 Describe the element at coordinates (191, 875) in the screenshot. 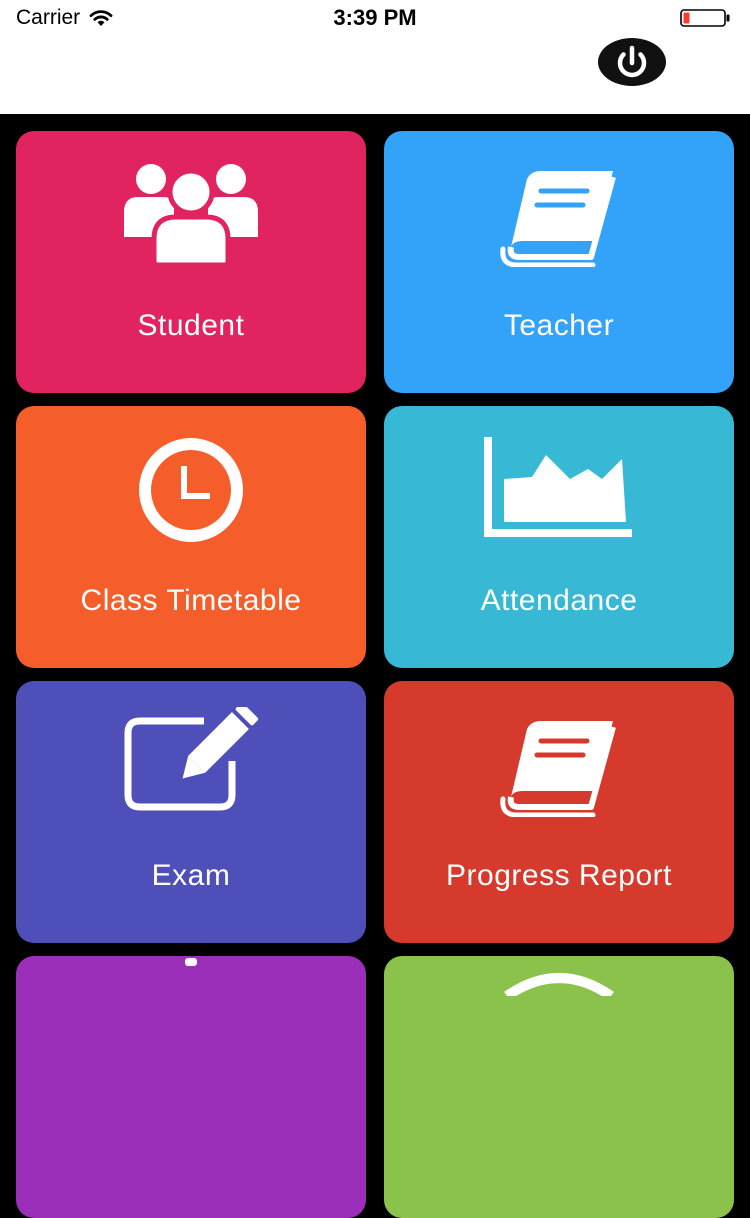

I see `tile-label: Exam` at that location.